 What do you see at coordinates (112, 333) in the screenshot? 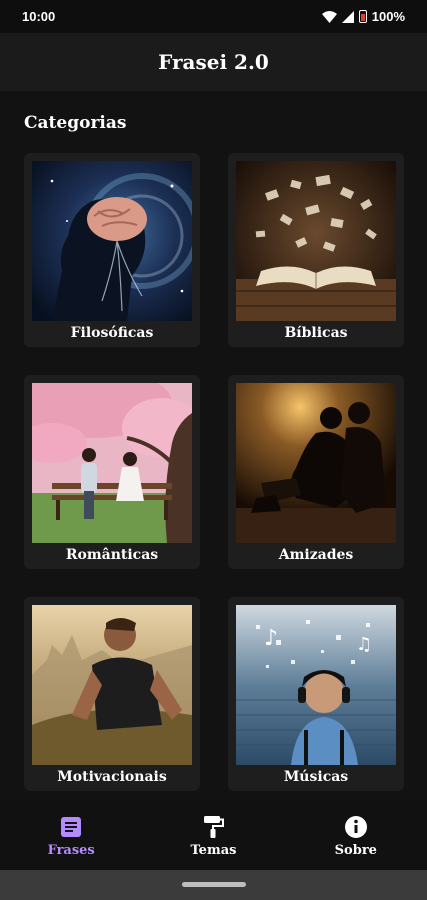
I see `category-label: Filosóficas` at bounding box center [112, 333].